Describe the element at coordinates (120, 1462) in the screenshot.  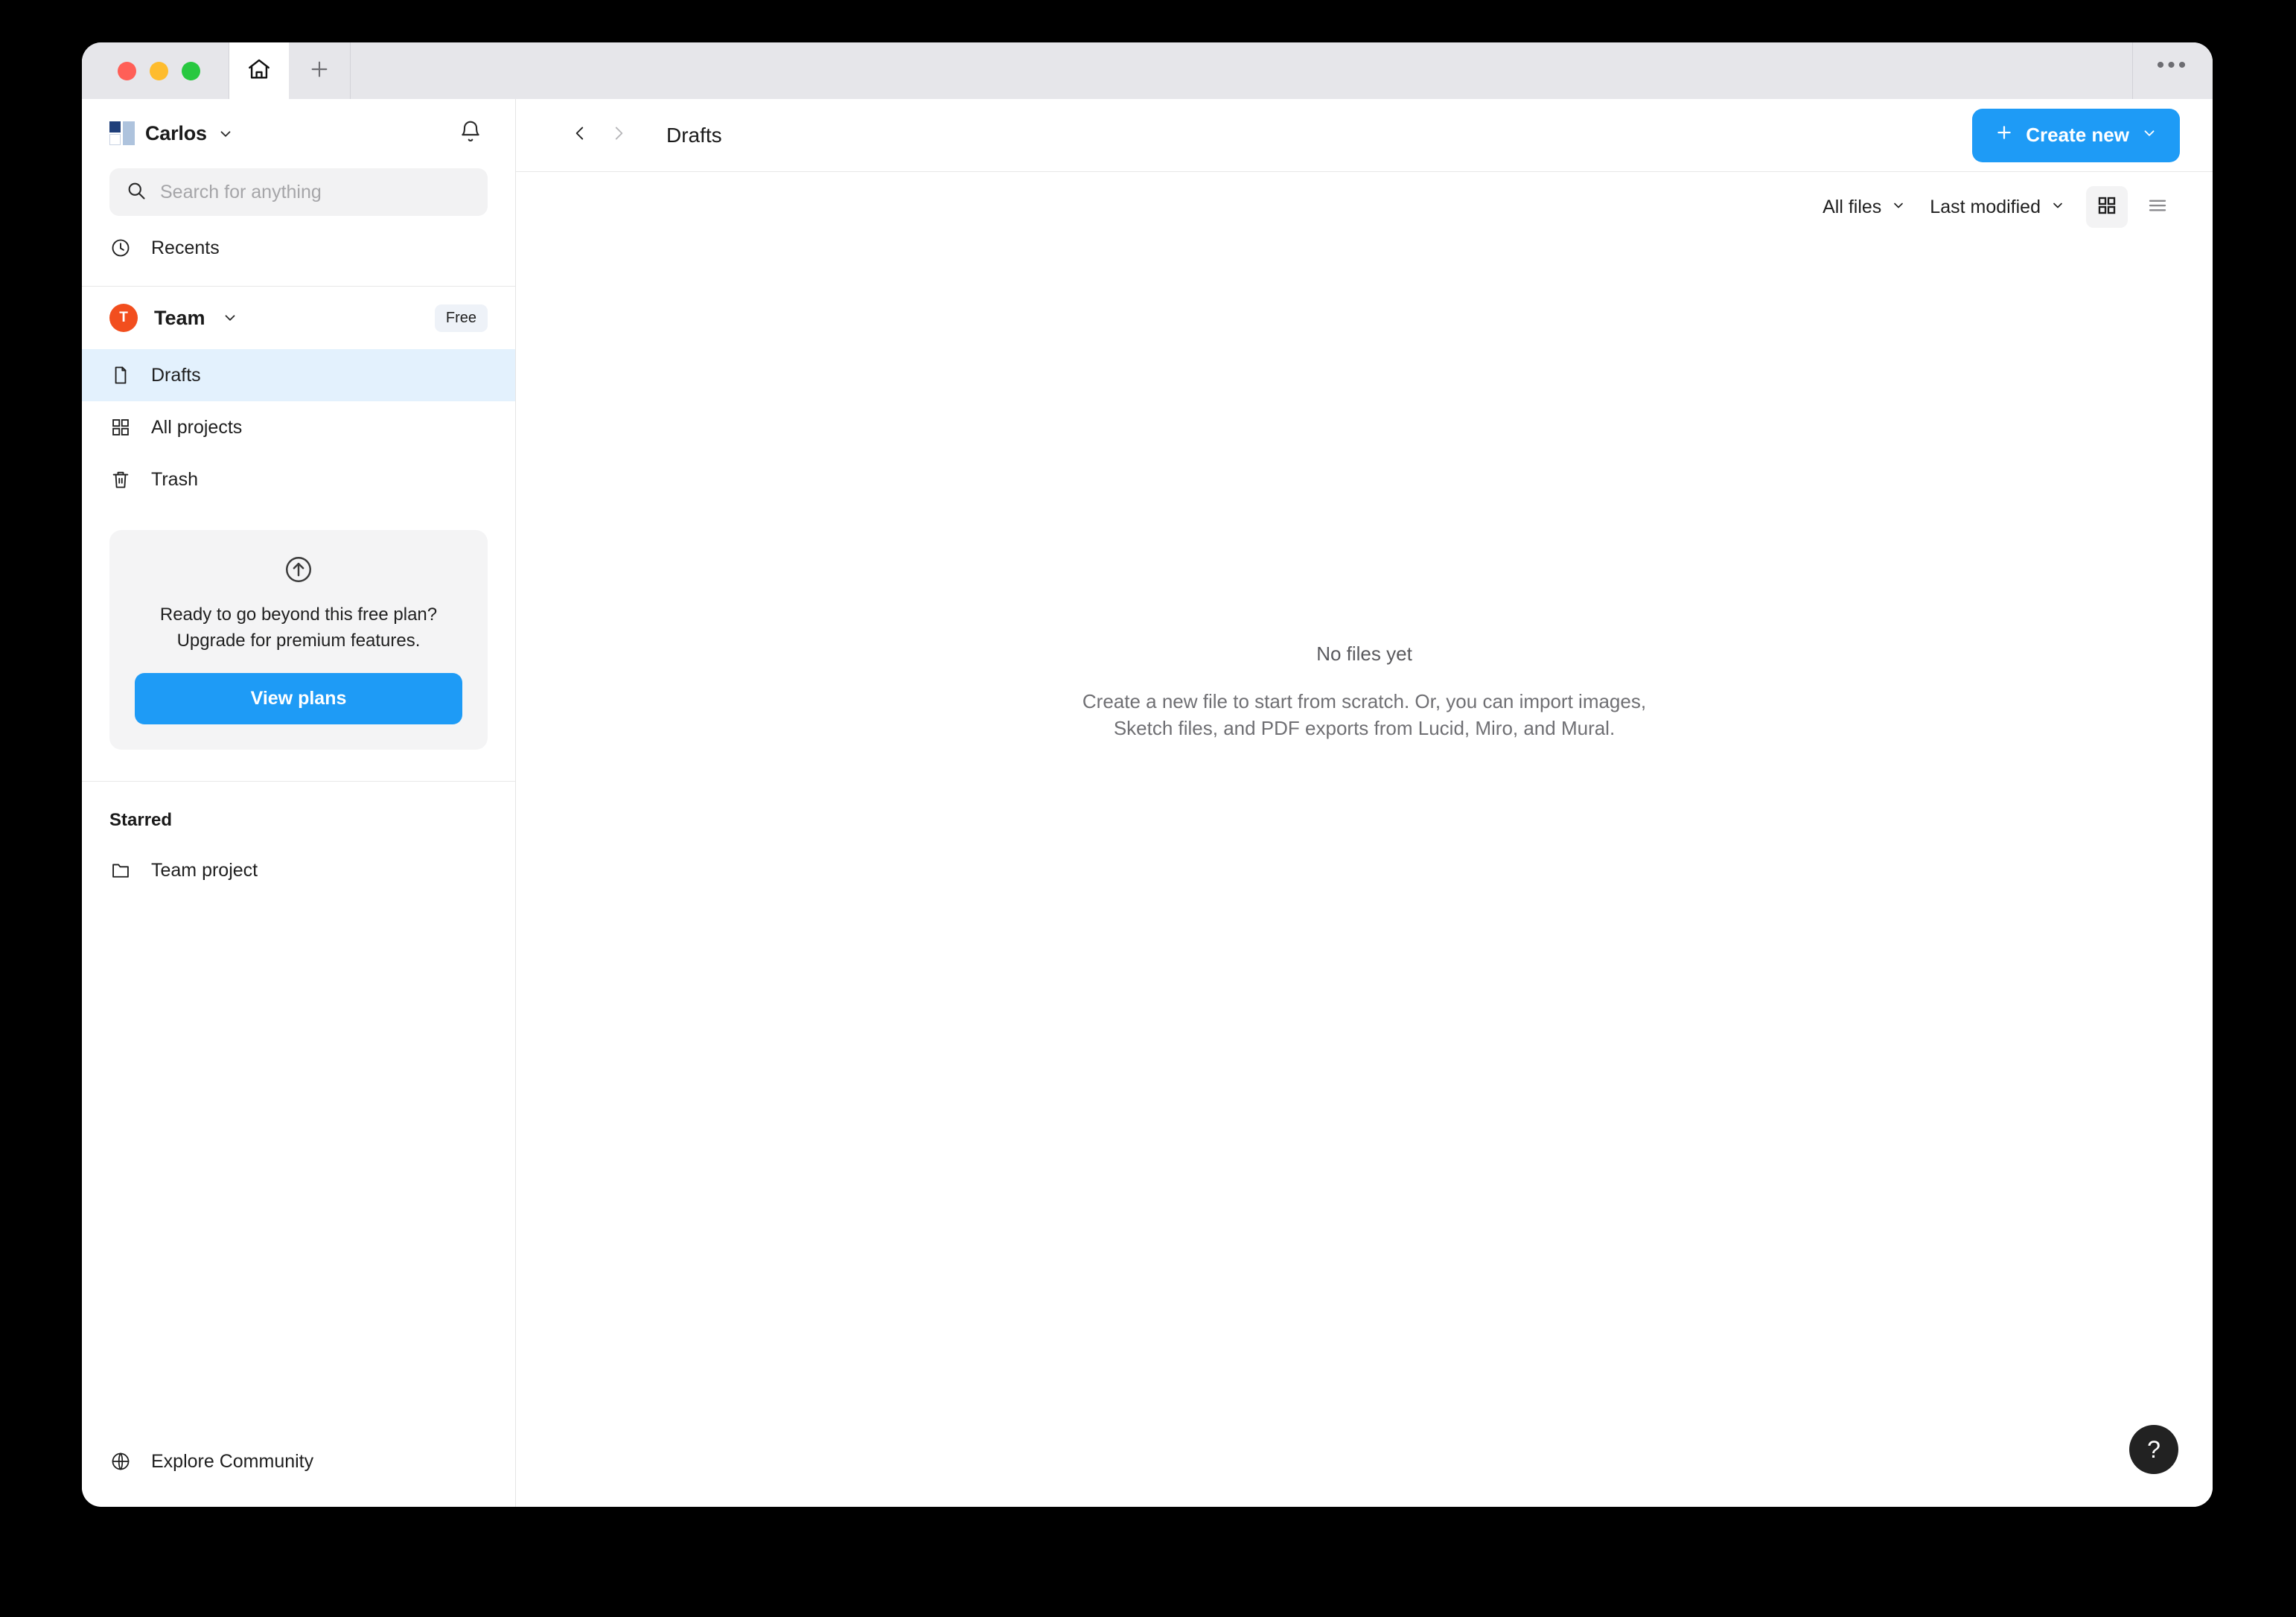
I see `globe-icon` at that location.